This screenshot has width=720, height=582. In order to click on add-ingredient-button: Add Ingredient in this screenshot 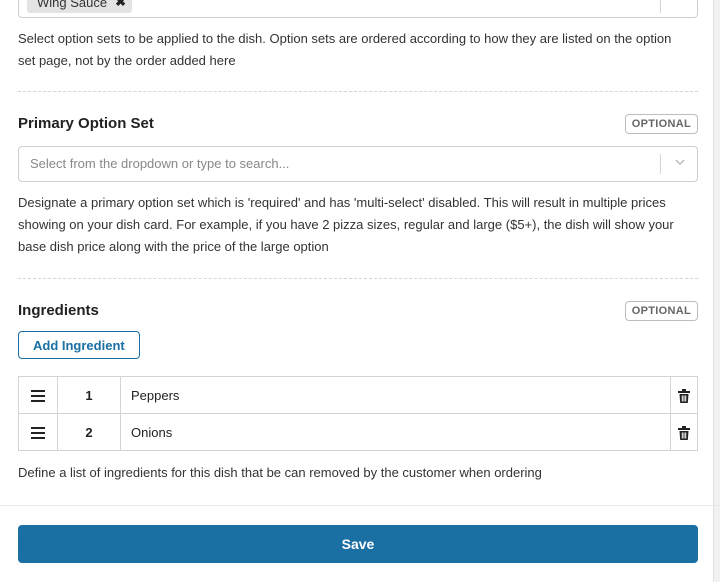, I will do `click(79, 345)`.